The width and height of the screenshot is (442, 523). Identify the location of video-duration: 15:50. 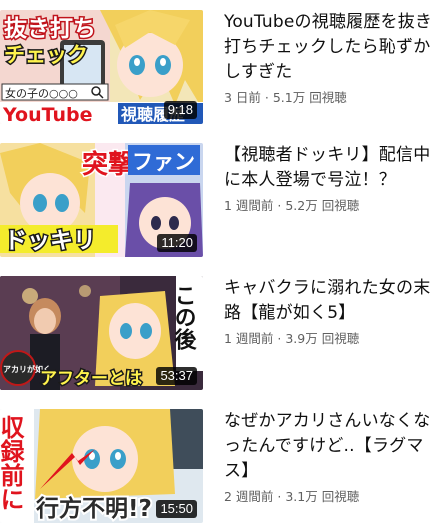
(176, 509).